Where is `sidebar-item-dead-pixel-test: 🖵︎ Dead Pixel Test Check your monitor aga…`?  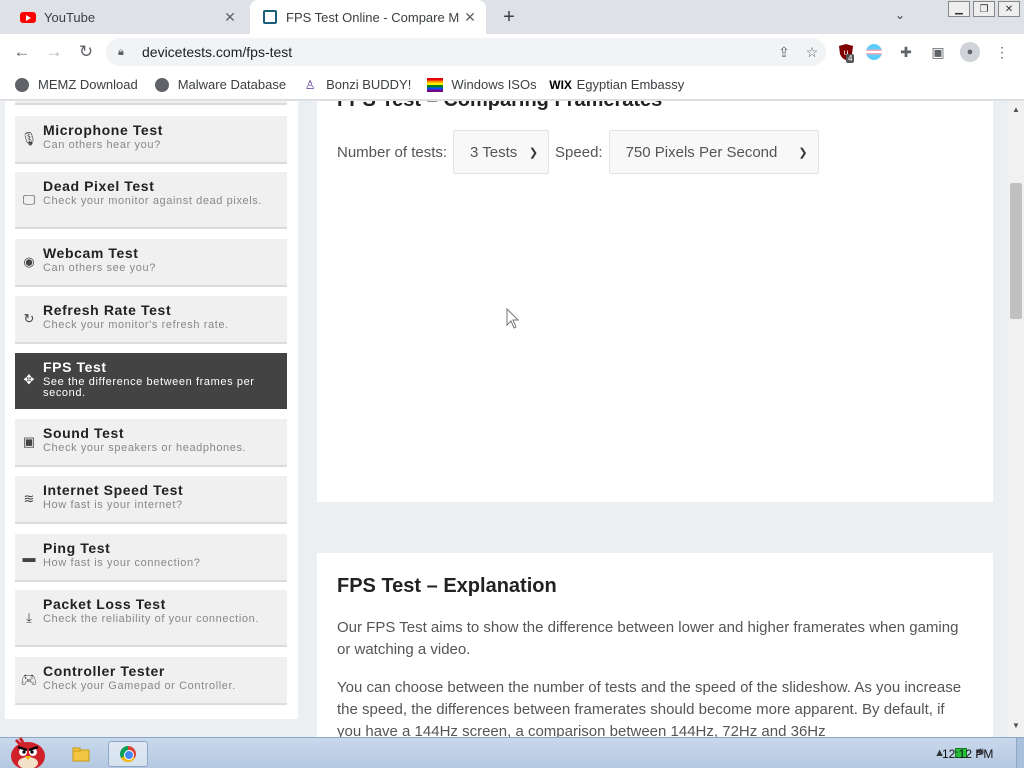
sidebar-item-dead-pixel-test: 🖵︎ Dead Pixel Test Check your monitor aga… is located at coordinates (151, 200).